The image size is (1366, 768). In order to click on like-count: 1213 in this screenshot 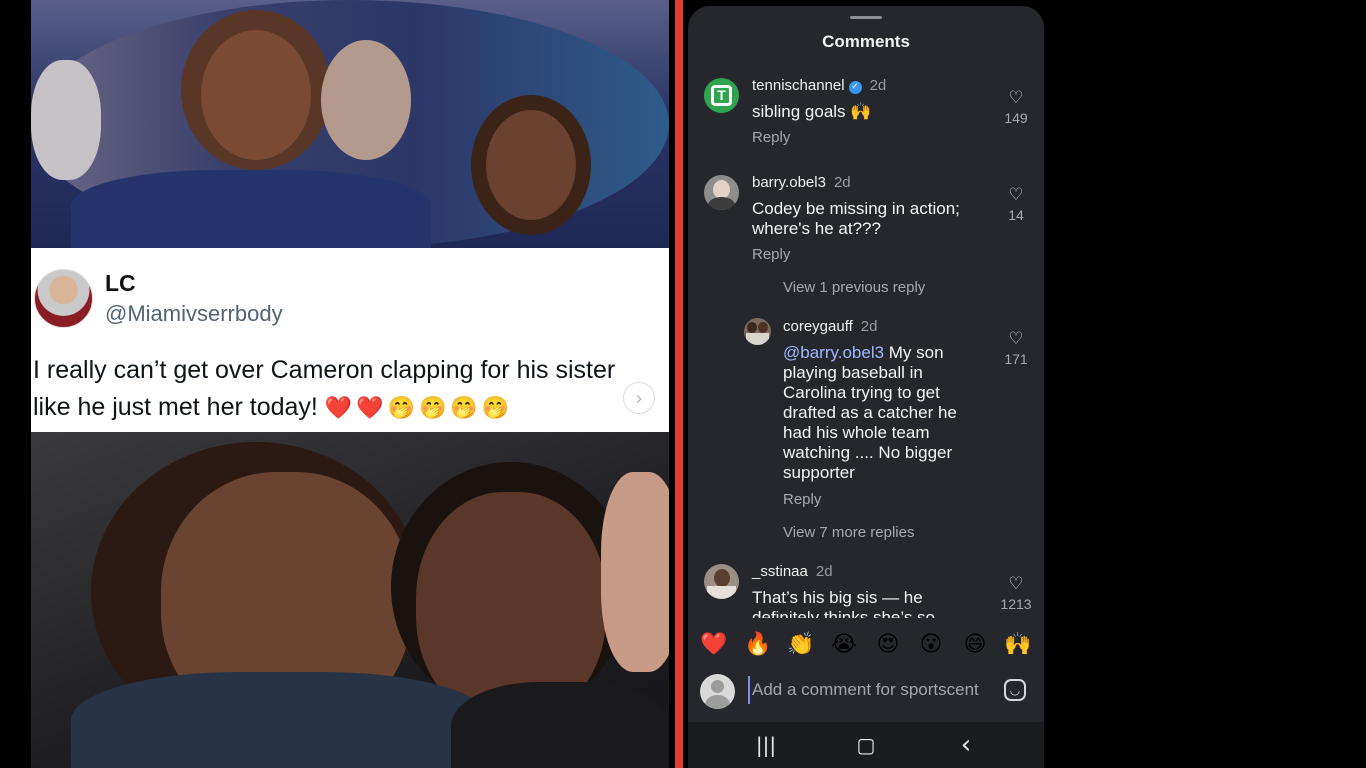, I will do `click(1016, 604)`.